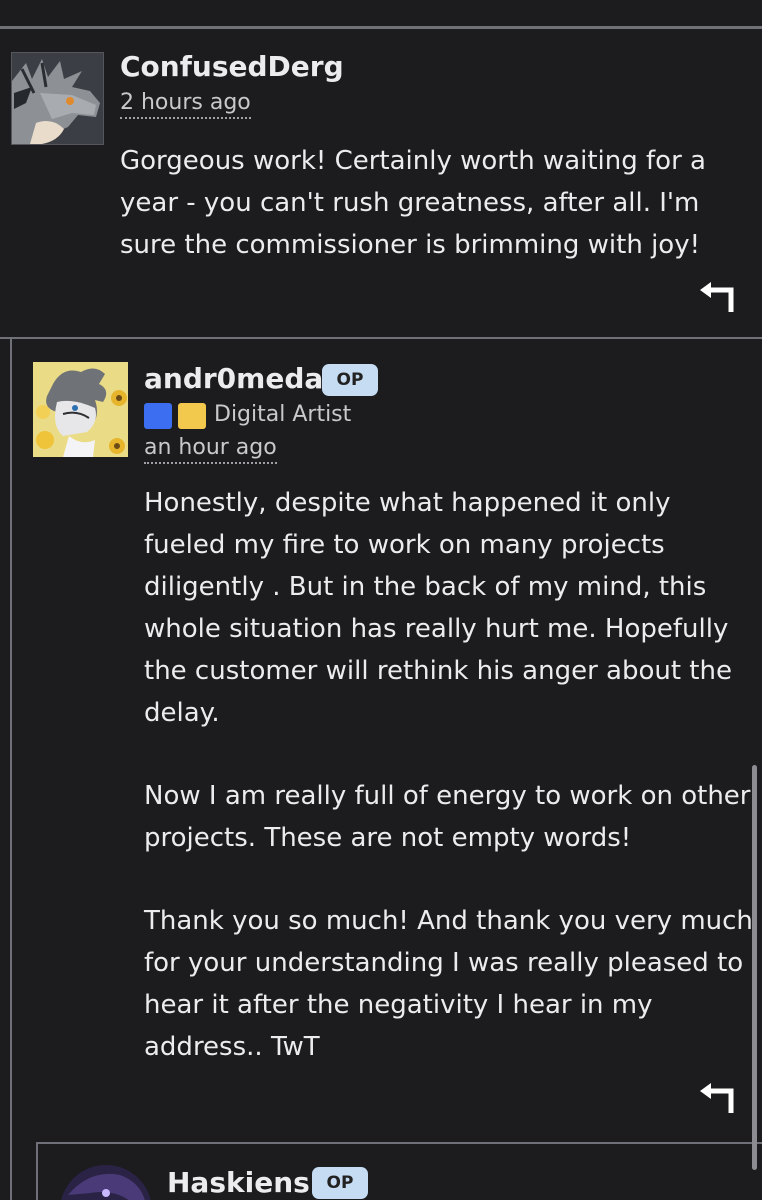 The height and width of the screenshot is (1200, 762). I want to click on yellow-badge-icon, so click(192, 416).